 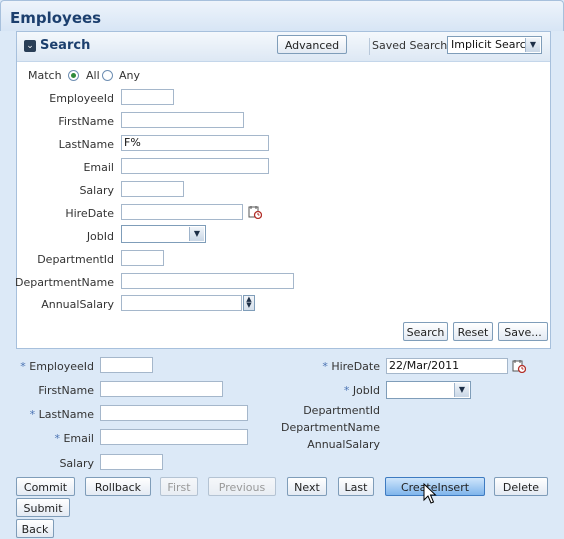 I want to click on form-hiredate-label: * HireDate, so click(x=351, y=366).